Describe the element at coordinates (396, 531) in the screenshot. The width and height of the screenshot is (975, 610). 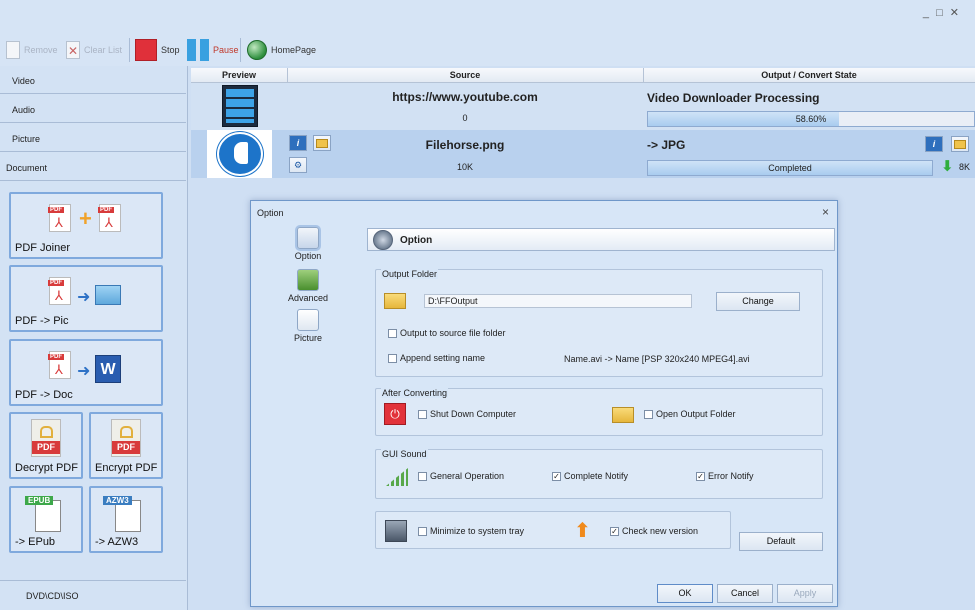
I see `system-tray-icon` at that location.